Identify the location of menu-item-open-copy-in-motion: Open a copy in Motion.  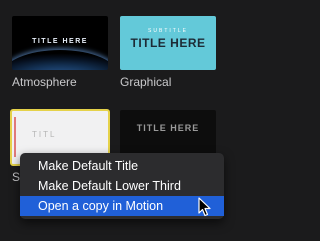
(122, 206).